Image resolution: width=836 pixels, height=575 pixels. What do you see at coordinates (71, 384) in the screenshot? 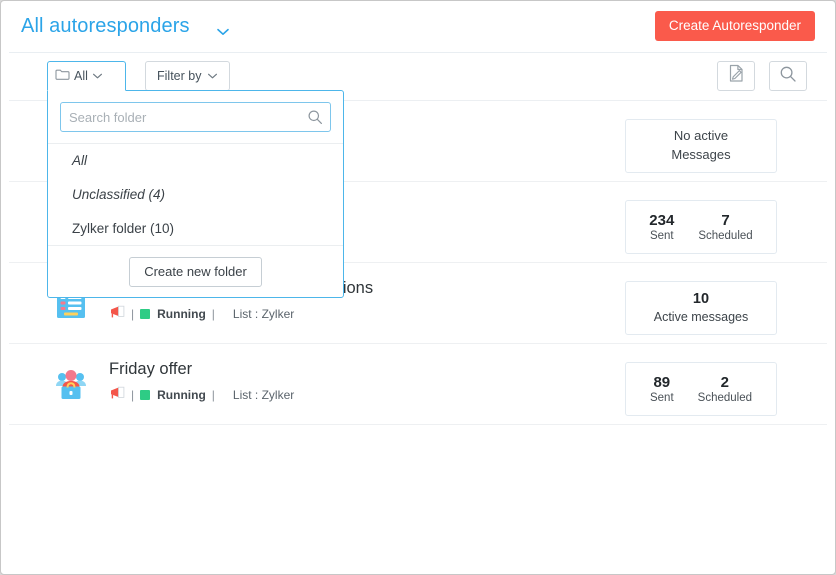
I see `audience-icon` at bounding box center [71, 384].